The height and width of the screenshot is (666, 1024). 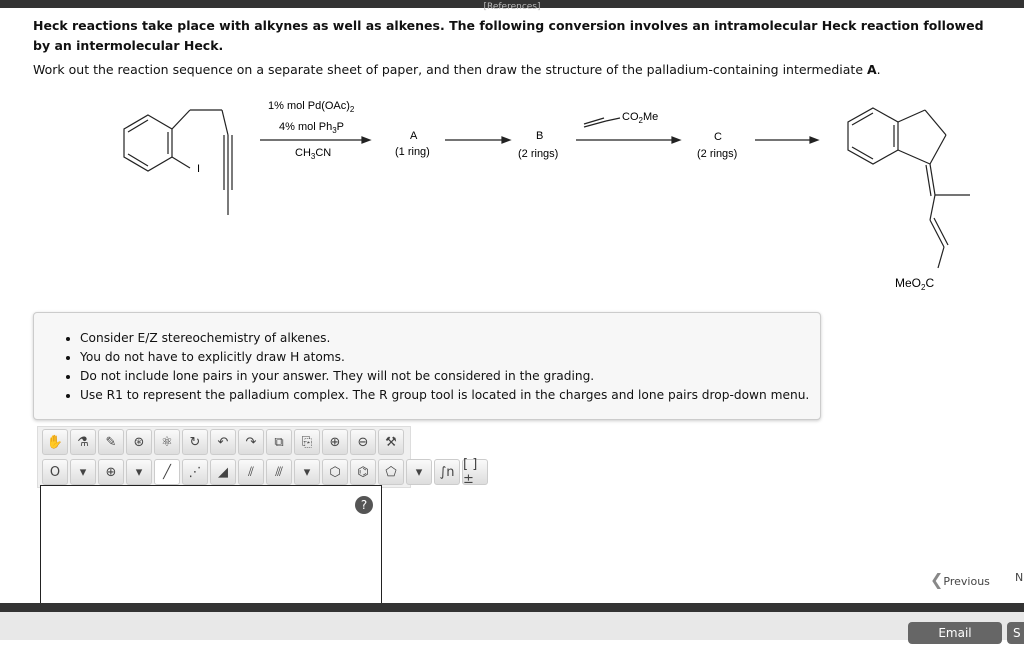 What do you see at coordinates (908, 188) in the screenshot?
I see `product` at bounding box center [908, 188].